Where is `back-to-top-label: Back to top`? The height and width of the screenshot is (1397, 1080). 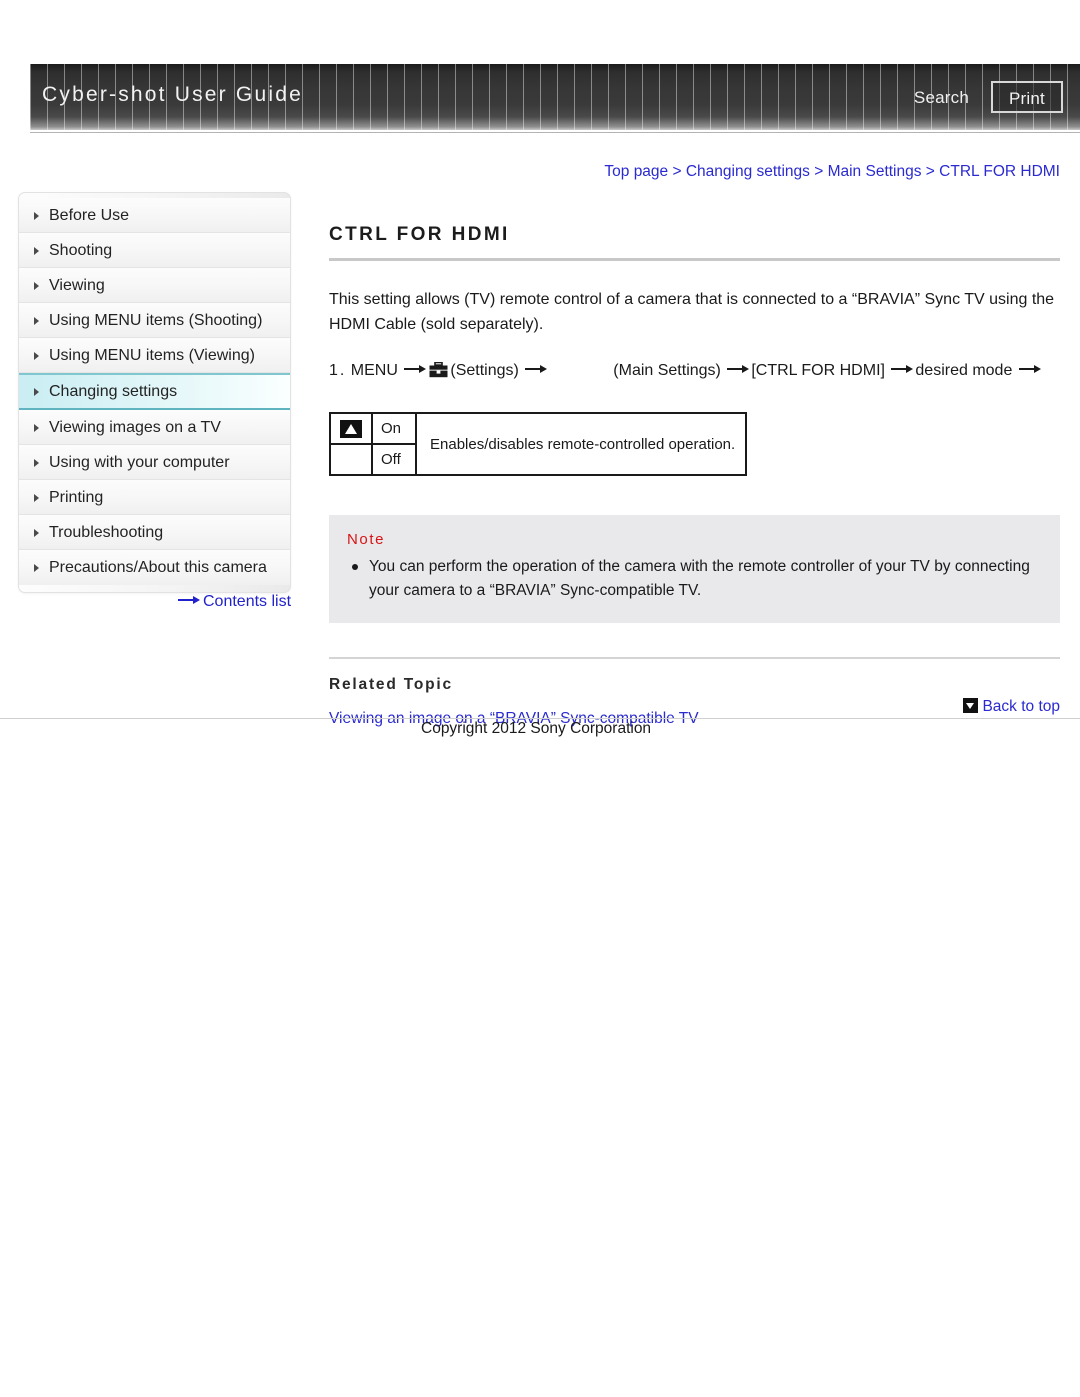
back-to-top-label: Back to top is located at coordinates (1021, 706).